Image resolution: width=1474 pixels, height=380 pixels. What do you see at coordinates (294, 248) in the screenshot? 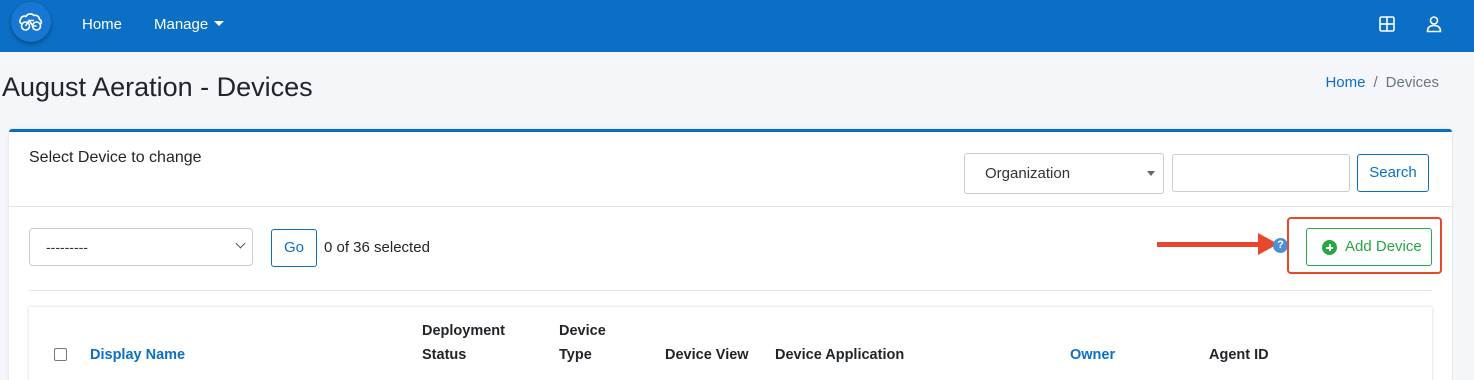
I see `go-button: Go` at bounding box center [294, 248].